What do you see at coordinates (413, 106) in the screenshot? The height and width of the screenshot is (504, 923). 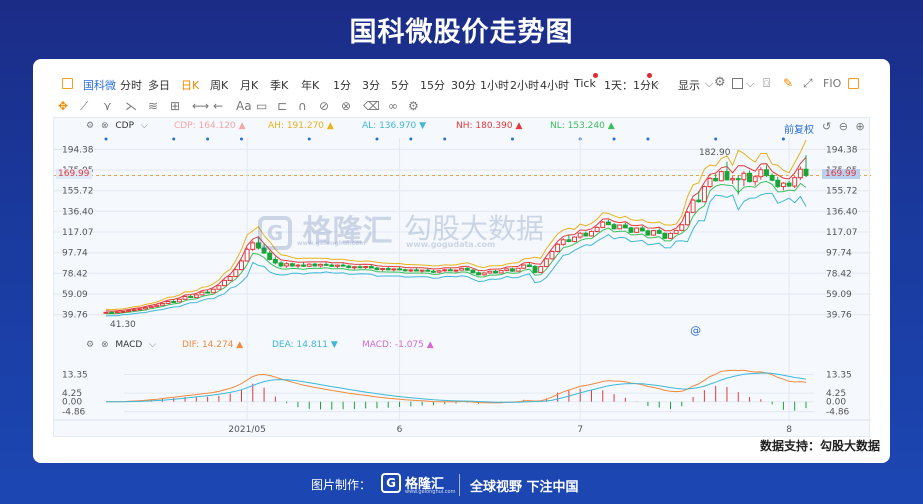 I see `draw-settings-icon: ⚙` at bounding box center [413, 106].